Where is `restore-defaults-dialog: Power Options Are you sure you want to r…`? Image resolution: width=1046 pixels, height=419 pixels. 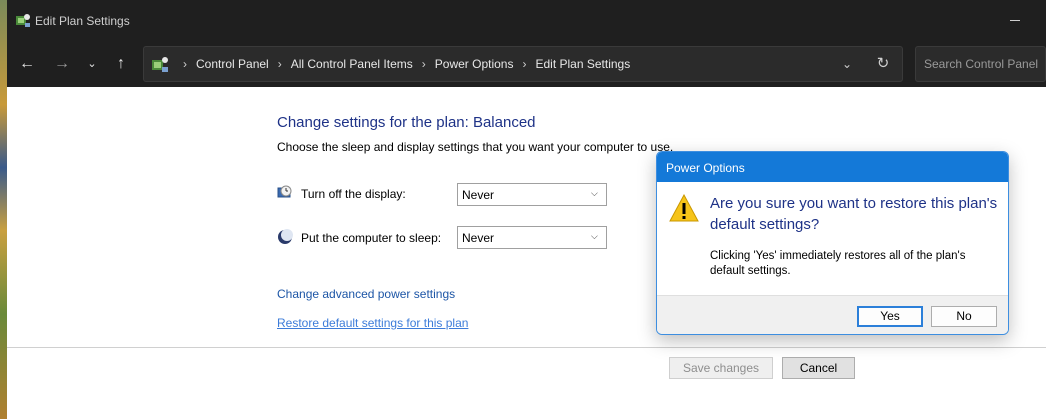
restore-defaults-dialog: Power Options Are you sure you want to r… is located at coordinates (832, 243).